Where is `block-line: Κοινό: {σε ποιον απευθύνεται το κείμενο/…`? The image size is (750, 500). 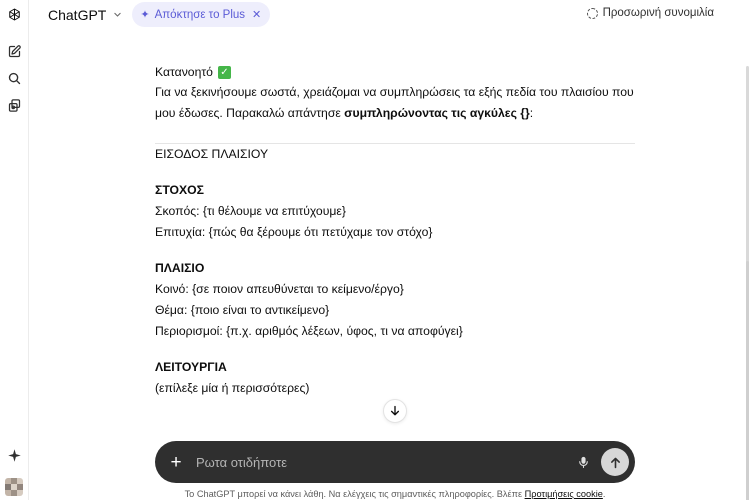 block-line: Κοινό: {σε ποιον απευθύνεται το κείμενο/… is located at coordinates (279, 289).